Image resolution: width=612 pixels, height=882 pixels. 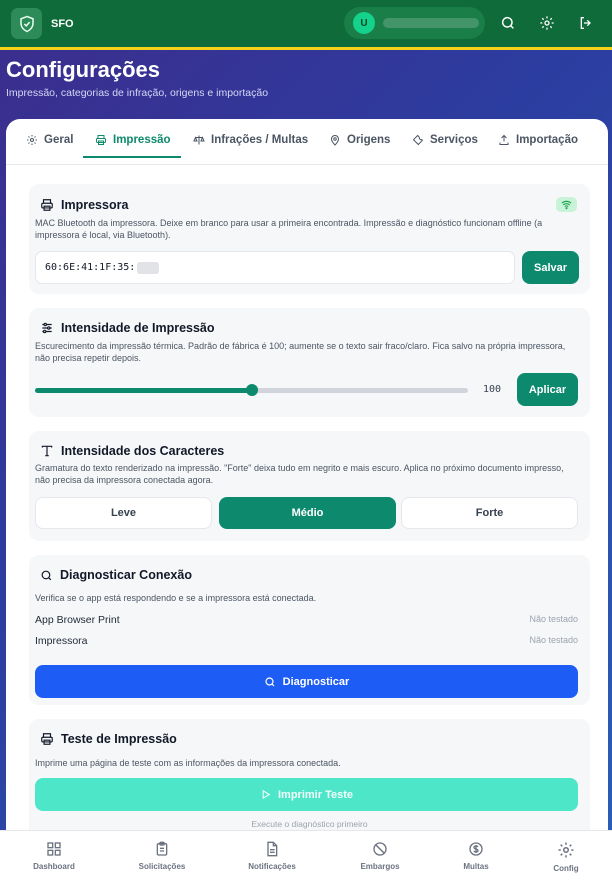 I want to click on avatar: U, so click(x=364, y=23).